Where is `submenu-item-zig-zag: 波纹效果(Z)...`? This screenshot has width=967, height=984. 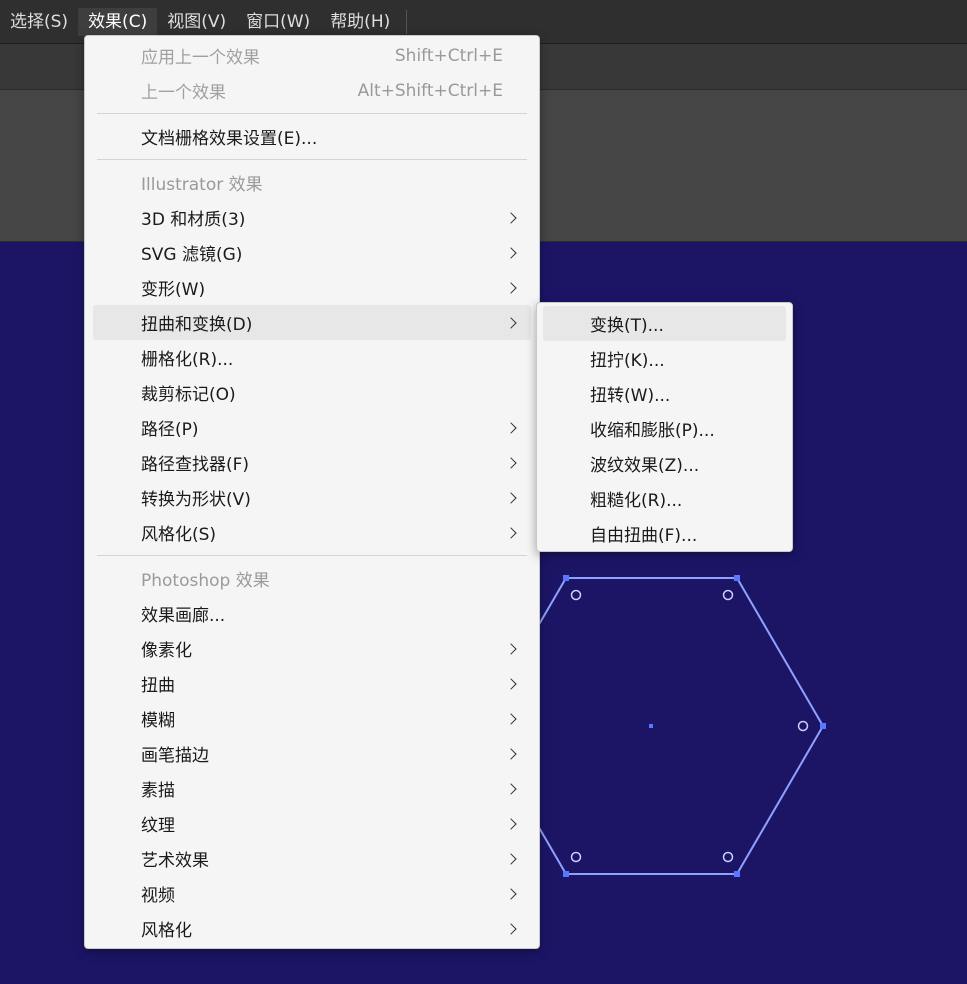
submenu-item-zig-zag: 波纹效果(Z)... is located at coordinates (664, 463).